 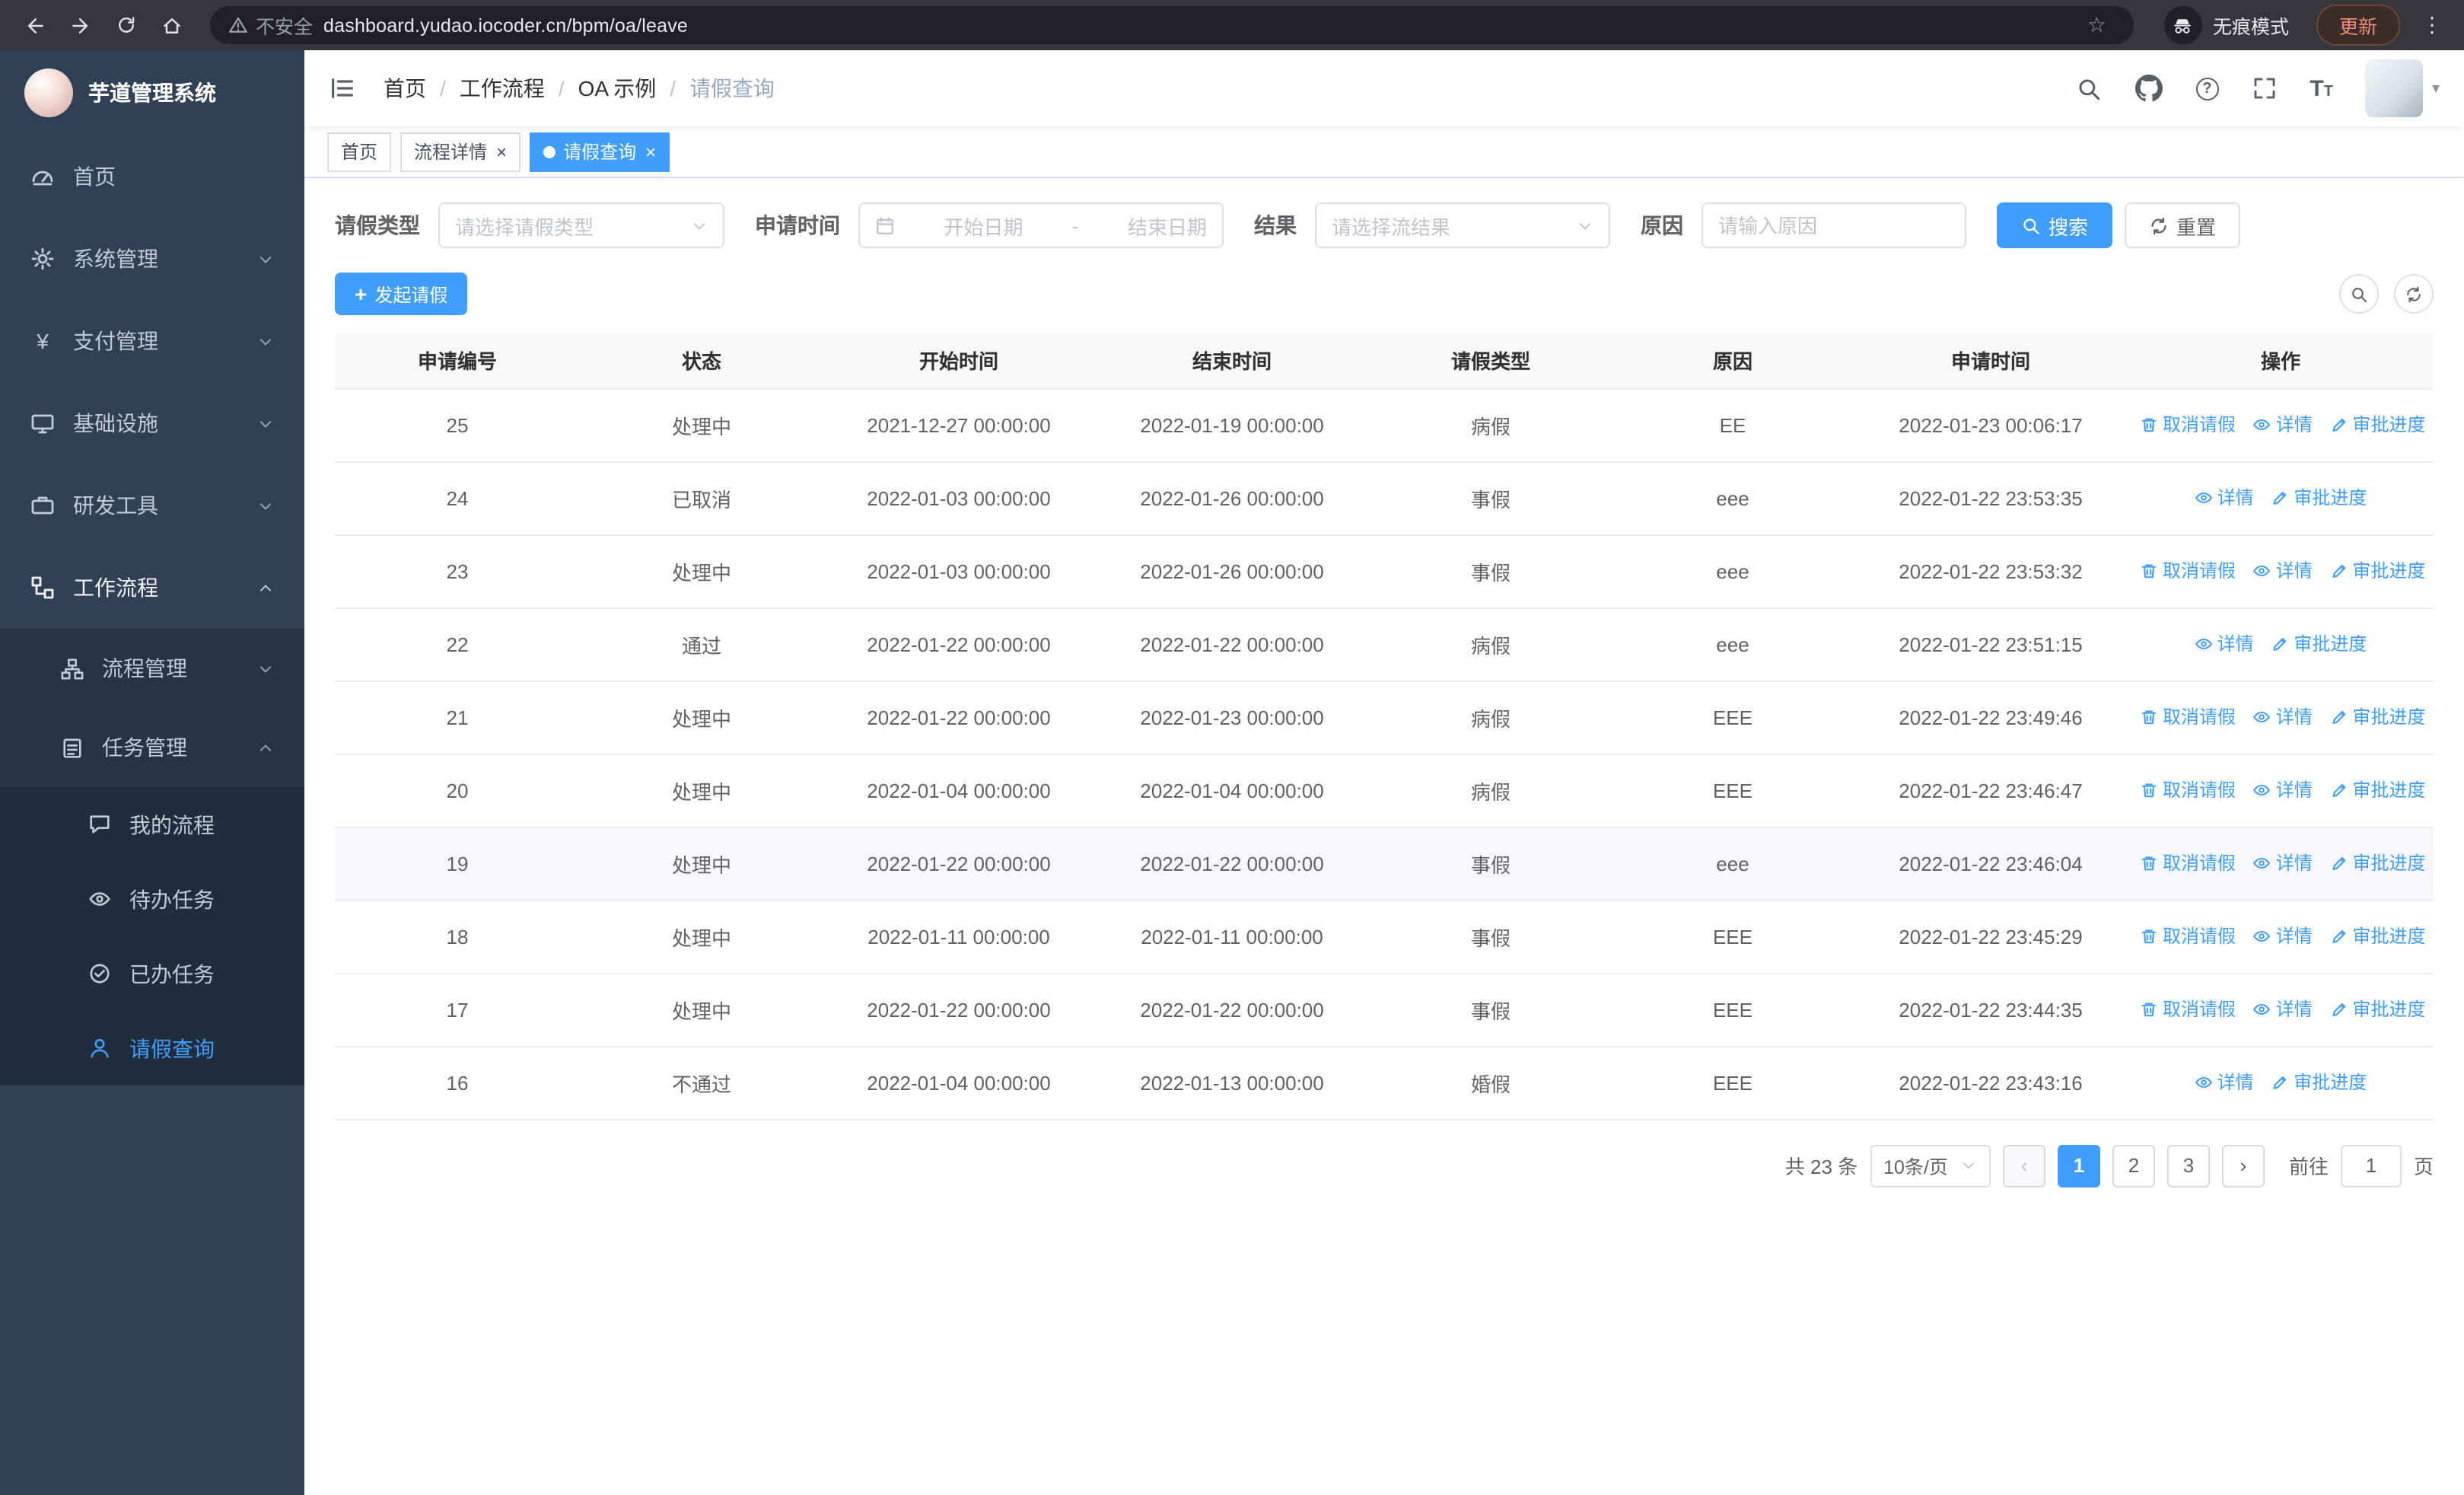 I want to click on back-button, so click(x=35, y=25).